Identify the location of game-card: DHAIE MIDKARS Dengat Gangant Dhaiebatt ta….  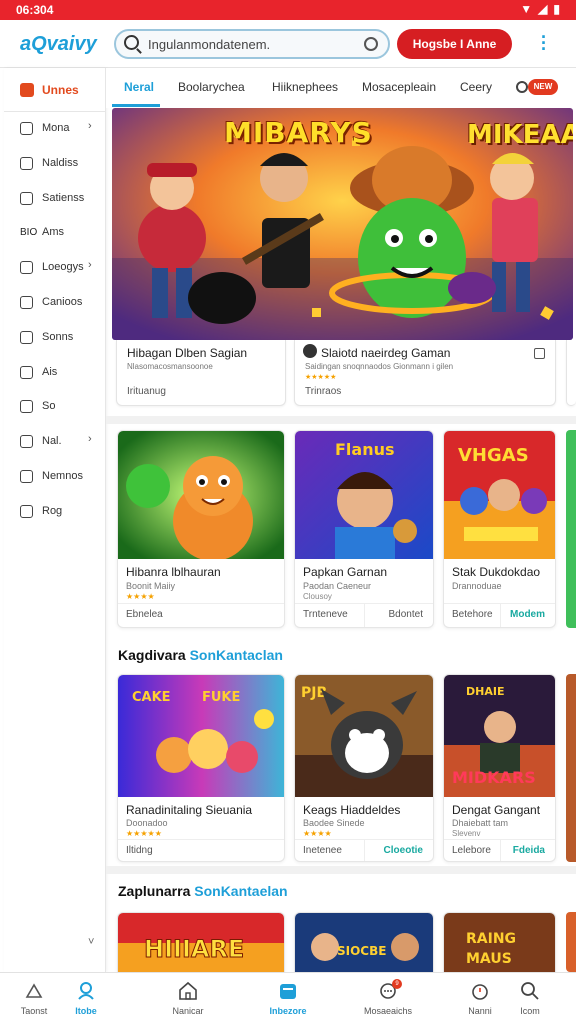
(499, 768).